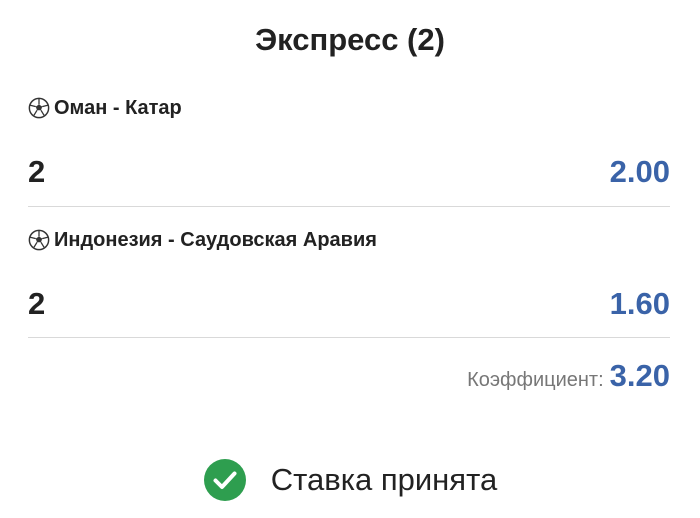  I want to click on bet-row: 2 2.00, so click(349, 172).